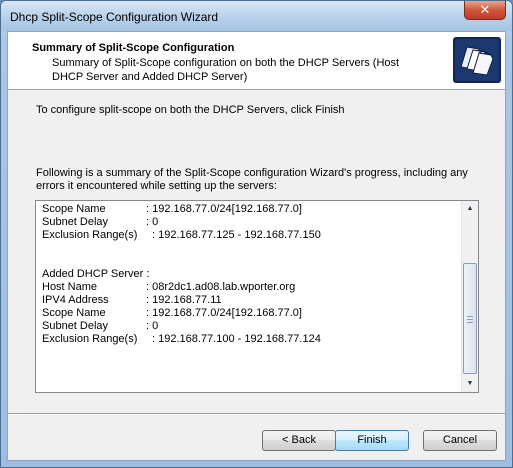 The width and height of the screenshot is (513, 468). I want to click on folders-icon, so click(477, 60).